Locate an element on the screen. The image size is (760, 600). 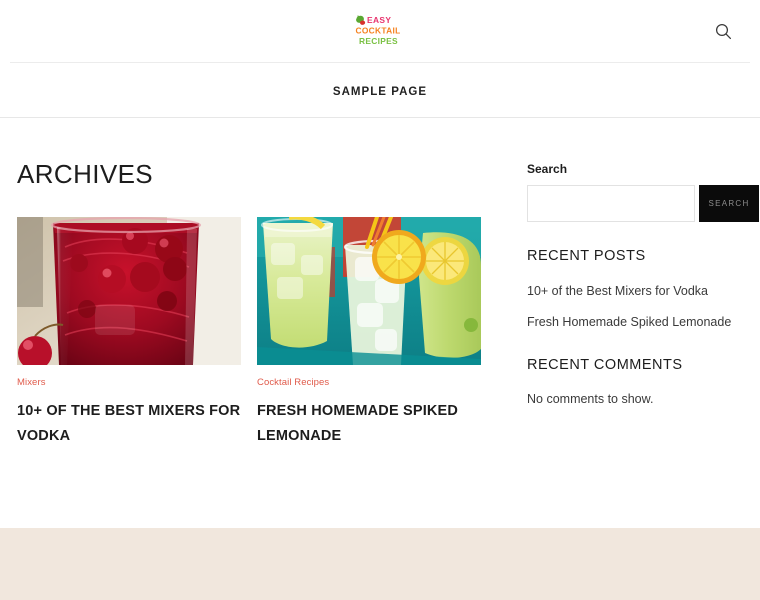
site-footer is located at coordinates (380, 564).